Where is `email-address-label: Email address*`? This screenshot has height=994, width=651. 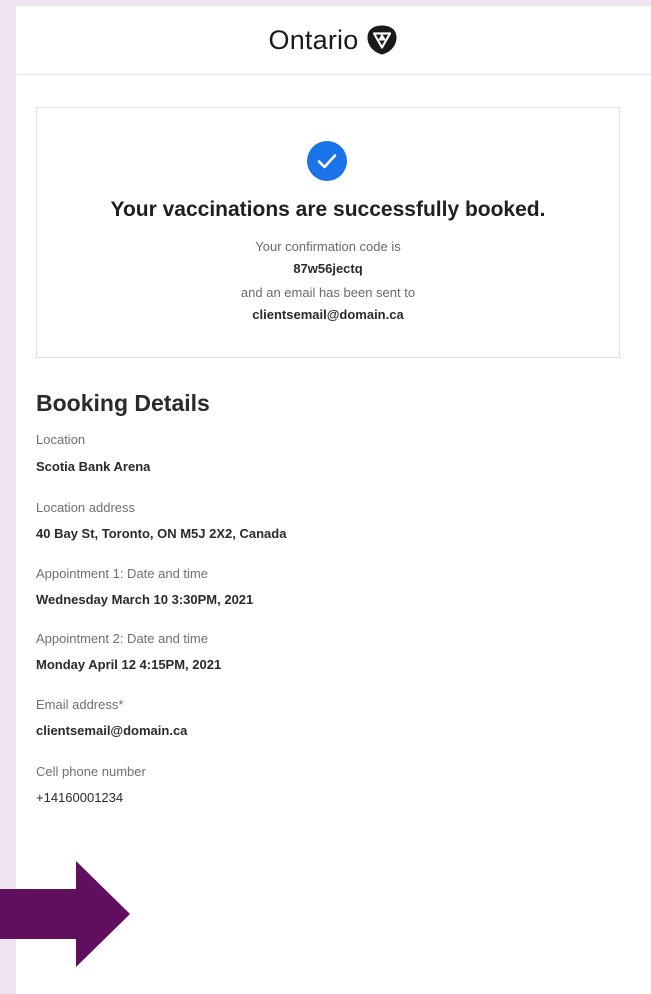
email-address-label: Email address* is located at coordinates (80, 704).